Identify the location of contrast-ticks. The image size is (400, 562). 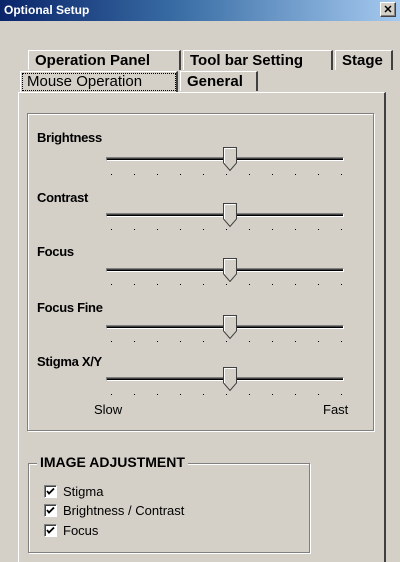
(226, 230).